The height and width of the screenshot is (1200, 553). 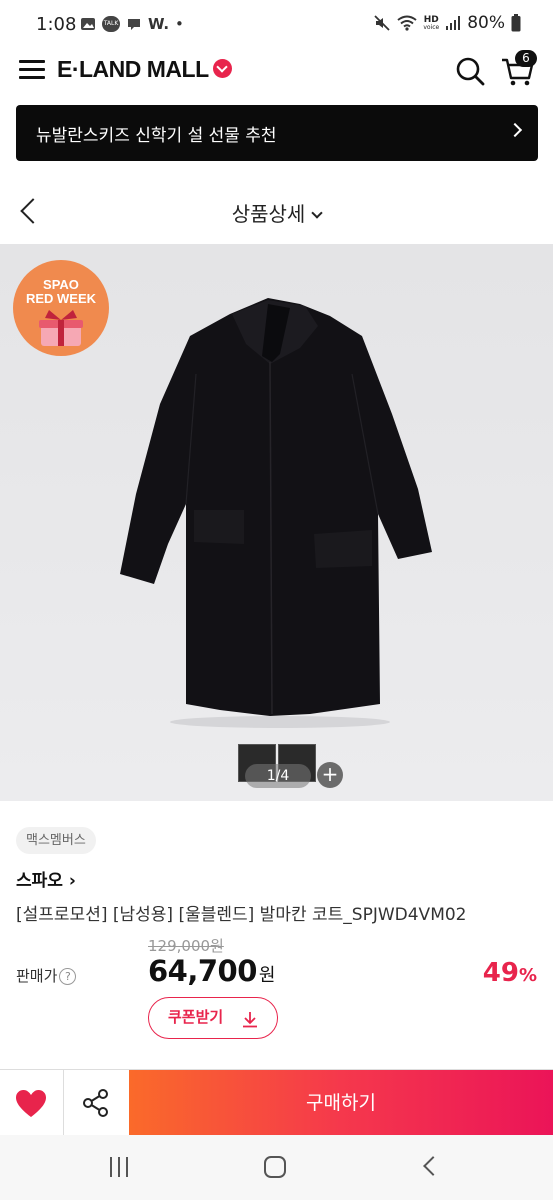 What do you see at coordinates (61, 308) in the screenshot?
I see `red-week-badge: SPAO RED WEEK` at bounding box center [61, 308].